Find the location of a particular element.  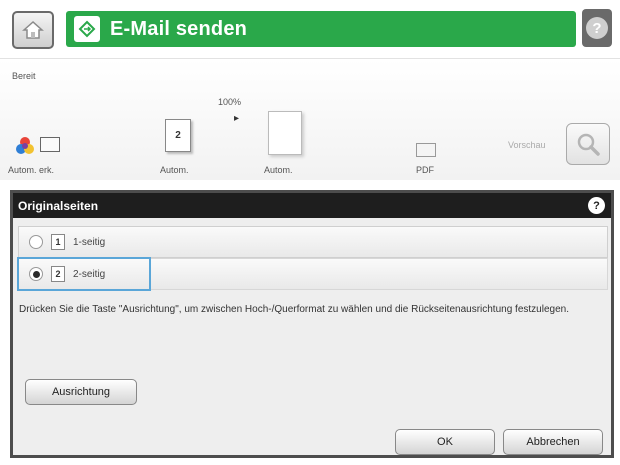

sides-page-icon: 2 is located at coordinates (178, 135).